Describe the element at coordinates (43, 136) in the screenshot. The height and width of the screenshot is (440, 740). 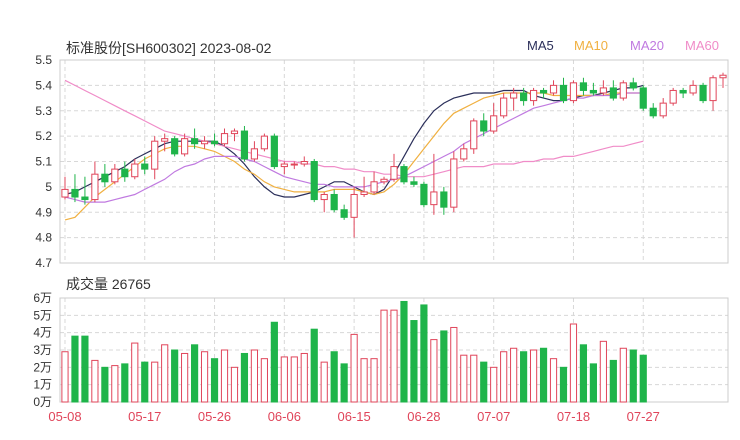
I see `price-tick-label: 5.2` at that location.